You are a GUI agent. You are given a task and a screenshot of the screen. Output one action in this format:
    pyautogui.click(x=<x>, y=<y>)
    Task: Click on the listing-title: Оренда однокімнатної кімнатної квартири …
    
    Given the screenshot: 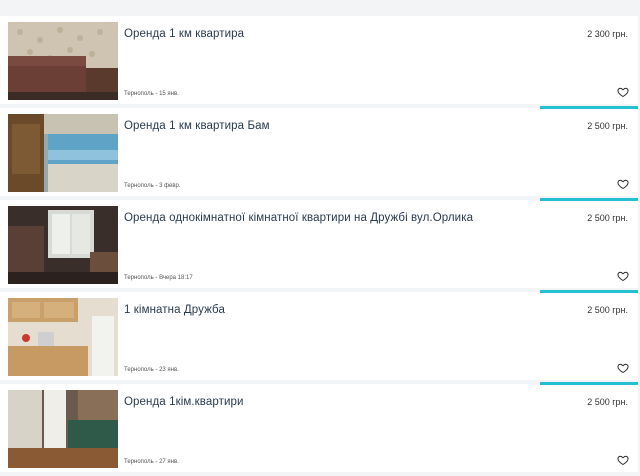 What is the action you would take?
    pyautogui.click(x=298, y=218)
    